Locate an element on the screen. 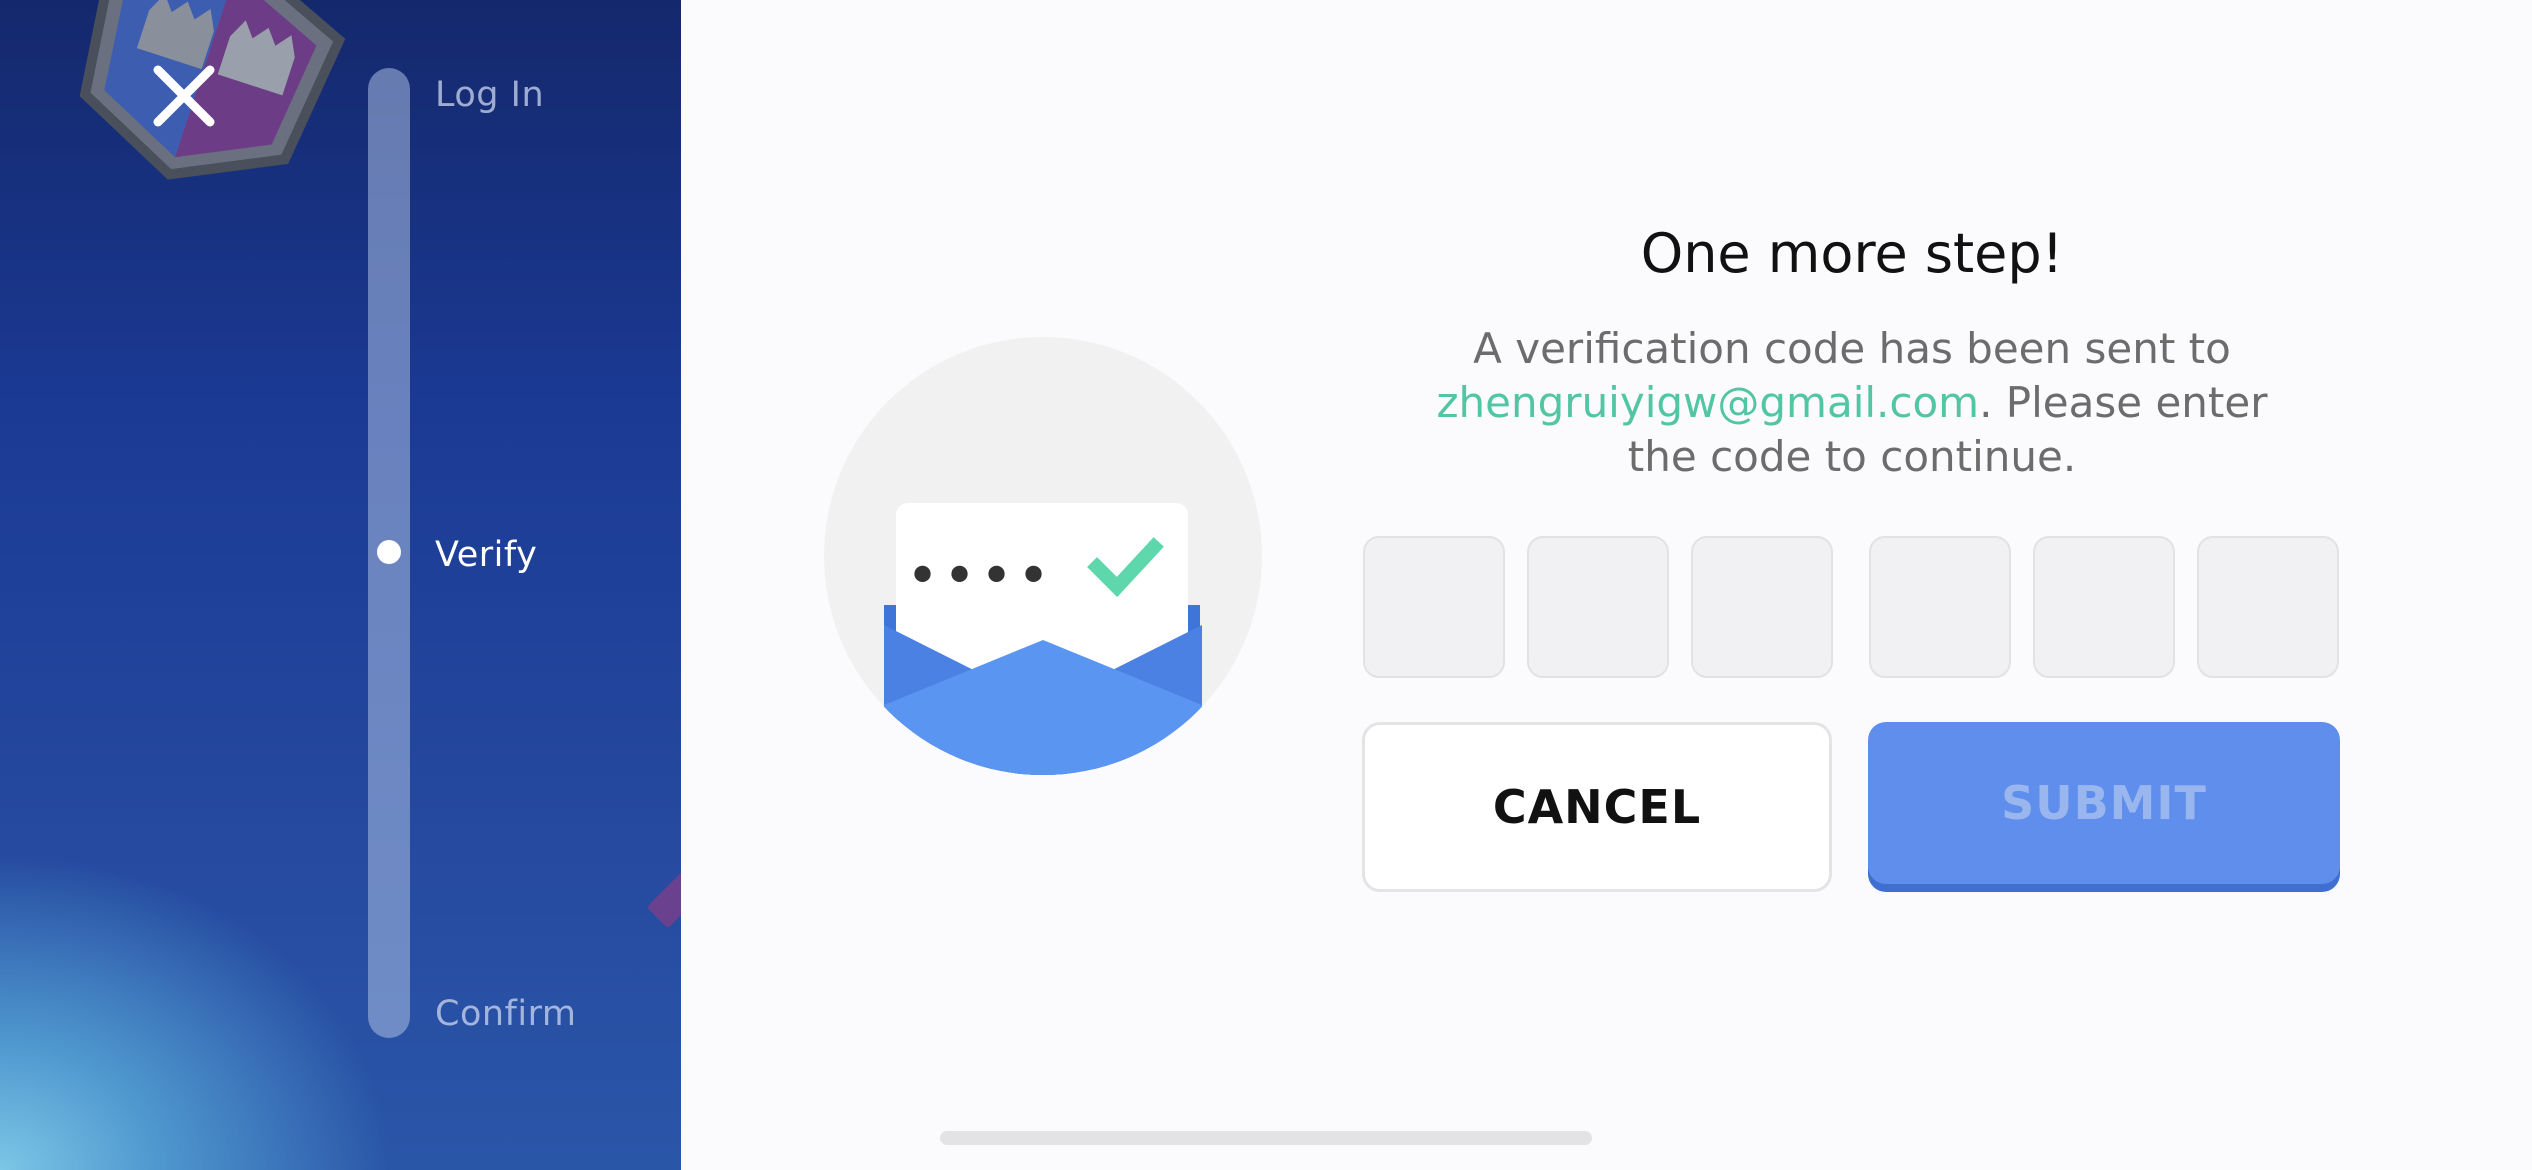  close-button is located at coordinates (184, 96).